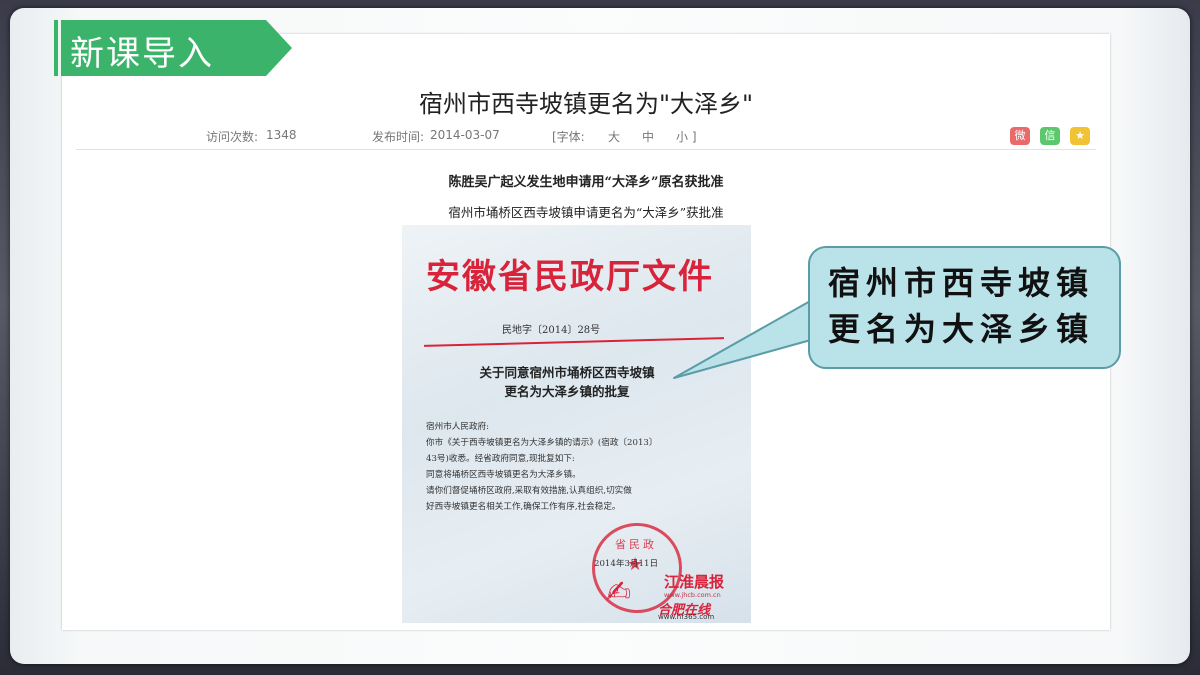 This screenshot has height=675, width=1200. I want to click on callout-line2: 更名为大泽乡镇, so click(961, 329).